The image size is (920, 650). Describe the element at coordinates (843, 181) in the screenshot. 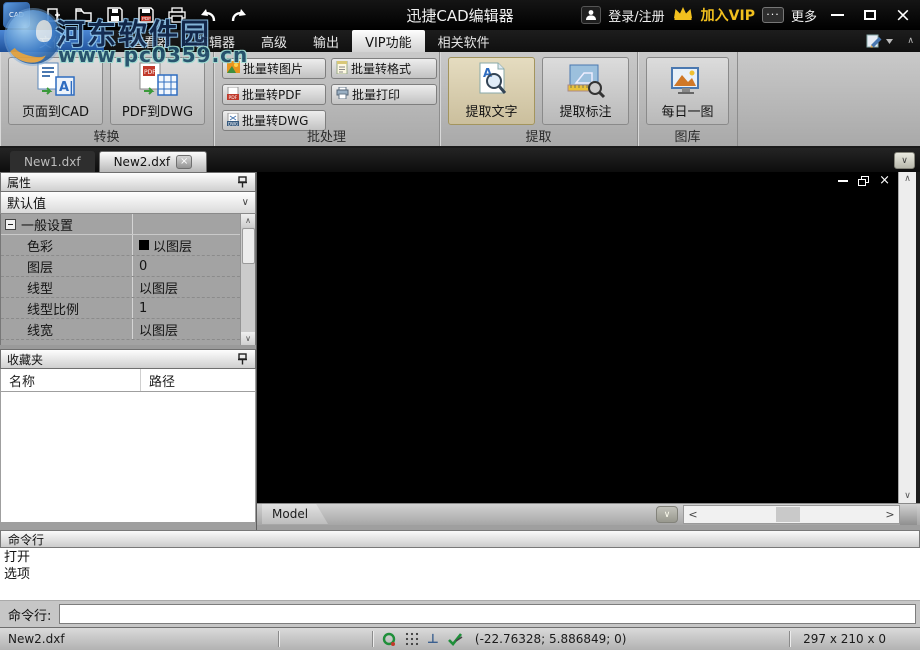

I see `mdi-minimize-icon` at that location.